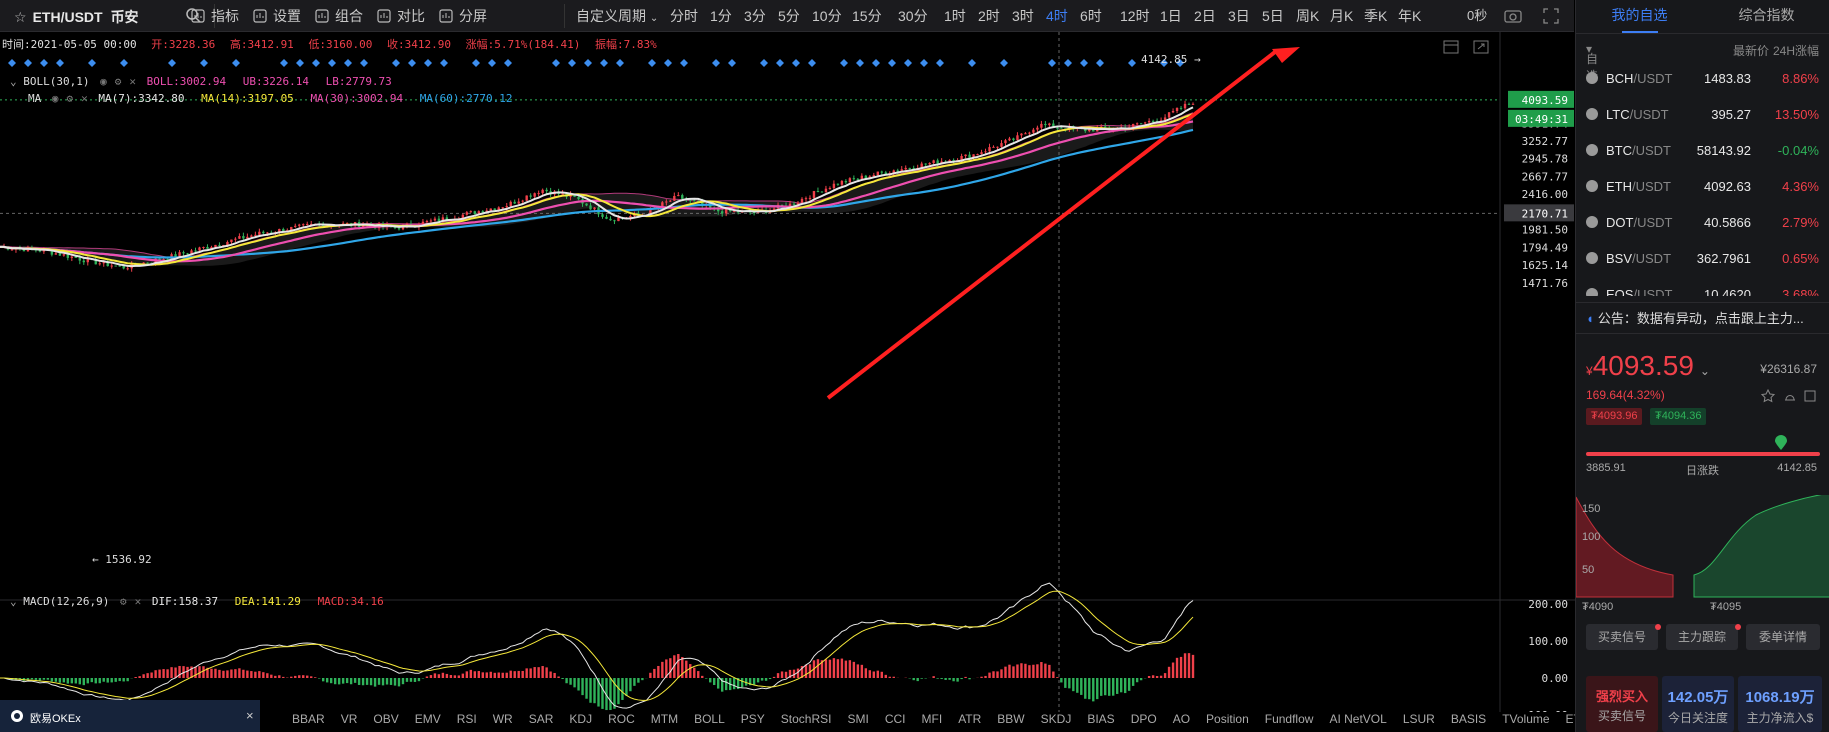 This screenshot has height=732, width=1829. Describe the element at coordinates (1468, 719) in the screenshot. I see `indicator-tab: BASIS` at that location.